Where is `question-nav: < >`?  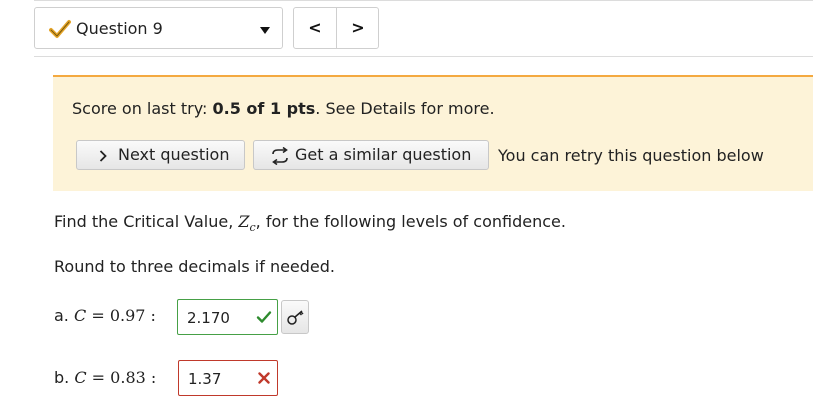 question-nav: < > is located at coordinates (336, 28).